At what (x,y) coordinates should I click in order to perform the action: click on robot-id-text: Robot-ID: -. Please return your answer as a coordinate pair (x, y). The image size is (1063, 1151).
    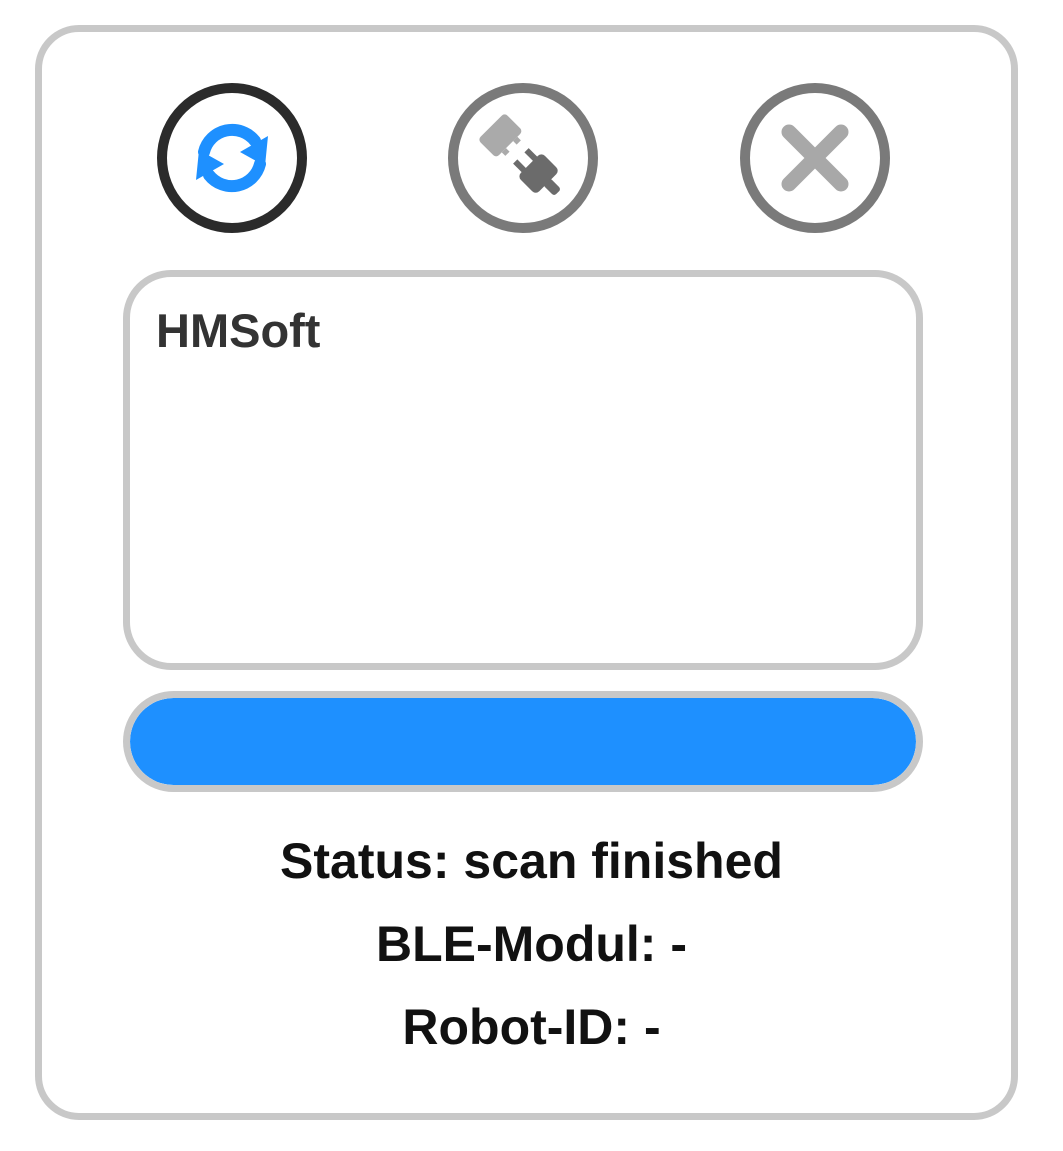
    Looking at the image, I should click on (531, 1027).